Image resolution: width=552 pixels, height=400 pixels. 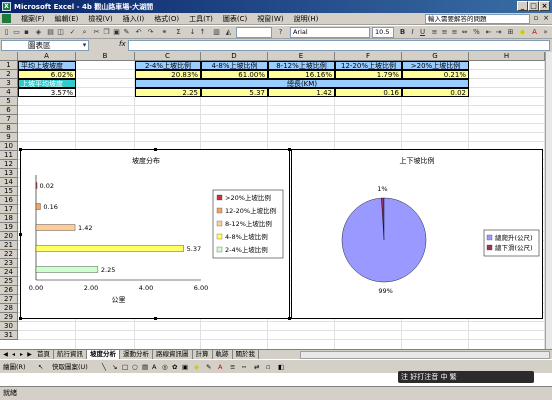 I want to click on cell-f1: 12-20%上坡比例, so click(x=368, y=65).